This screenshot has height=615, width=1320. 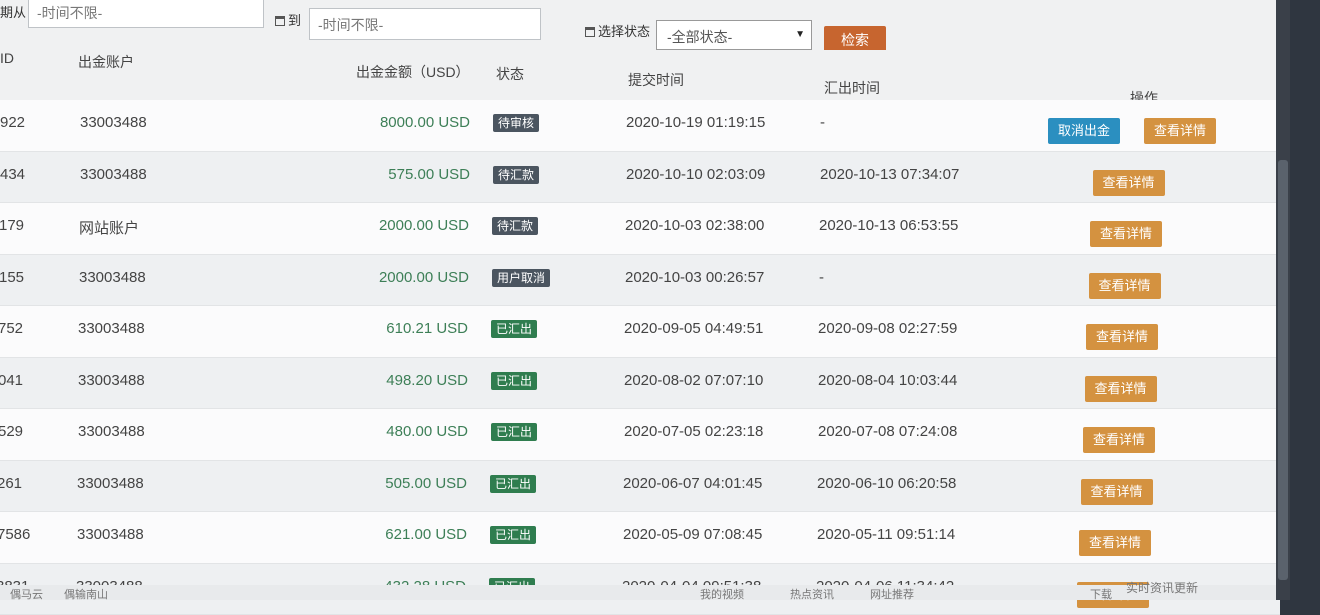 I want to click on row-account: 网站账户, so click(x=109, y=227).